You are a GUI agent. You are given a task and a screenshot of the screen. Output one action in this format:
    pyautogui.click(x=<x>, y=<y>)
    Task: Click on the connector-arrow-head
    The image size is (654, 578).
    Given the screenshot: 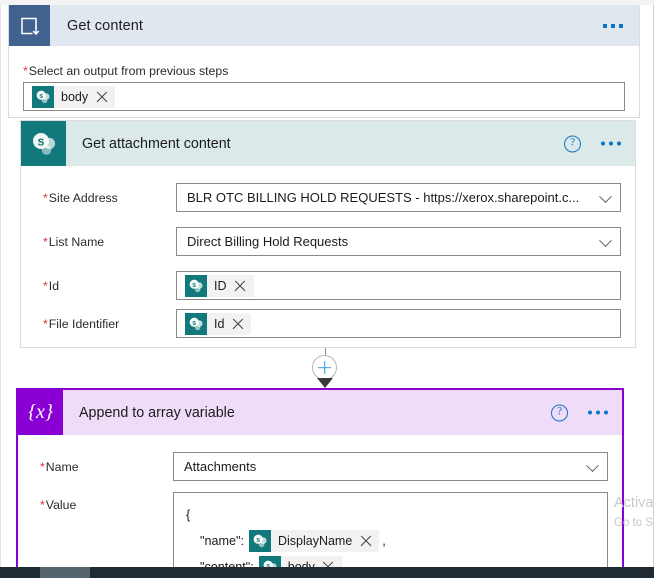 What is the action you would take?
    pyautogui.click(x=325, y=383)
    